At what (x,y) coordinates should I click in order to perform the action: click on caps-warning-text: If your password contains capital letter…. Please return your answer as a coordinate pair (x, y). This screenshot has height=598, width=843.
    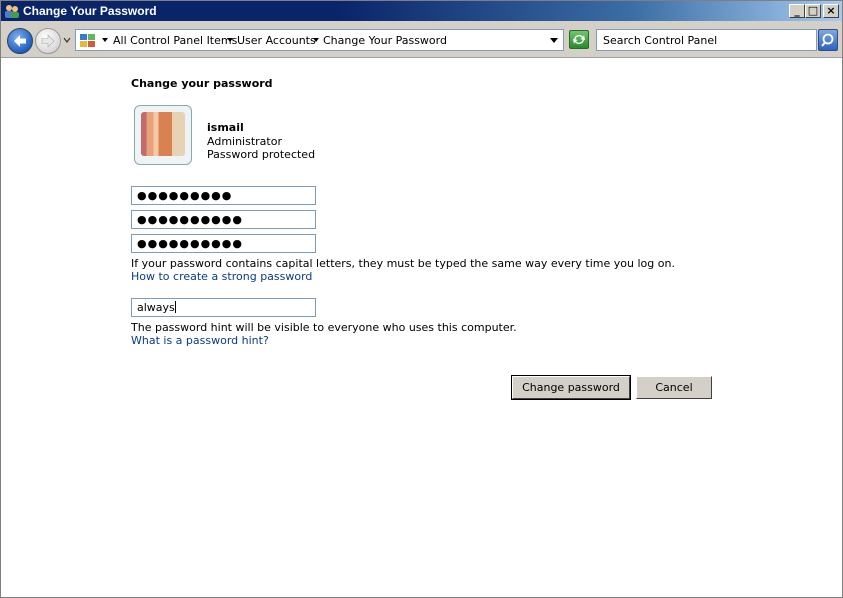
    Looking at the image, I should click on (403, 263).